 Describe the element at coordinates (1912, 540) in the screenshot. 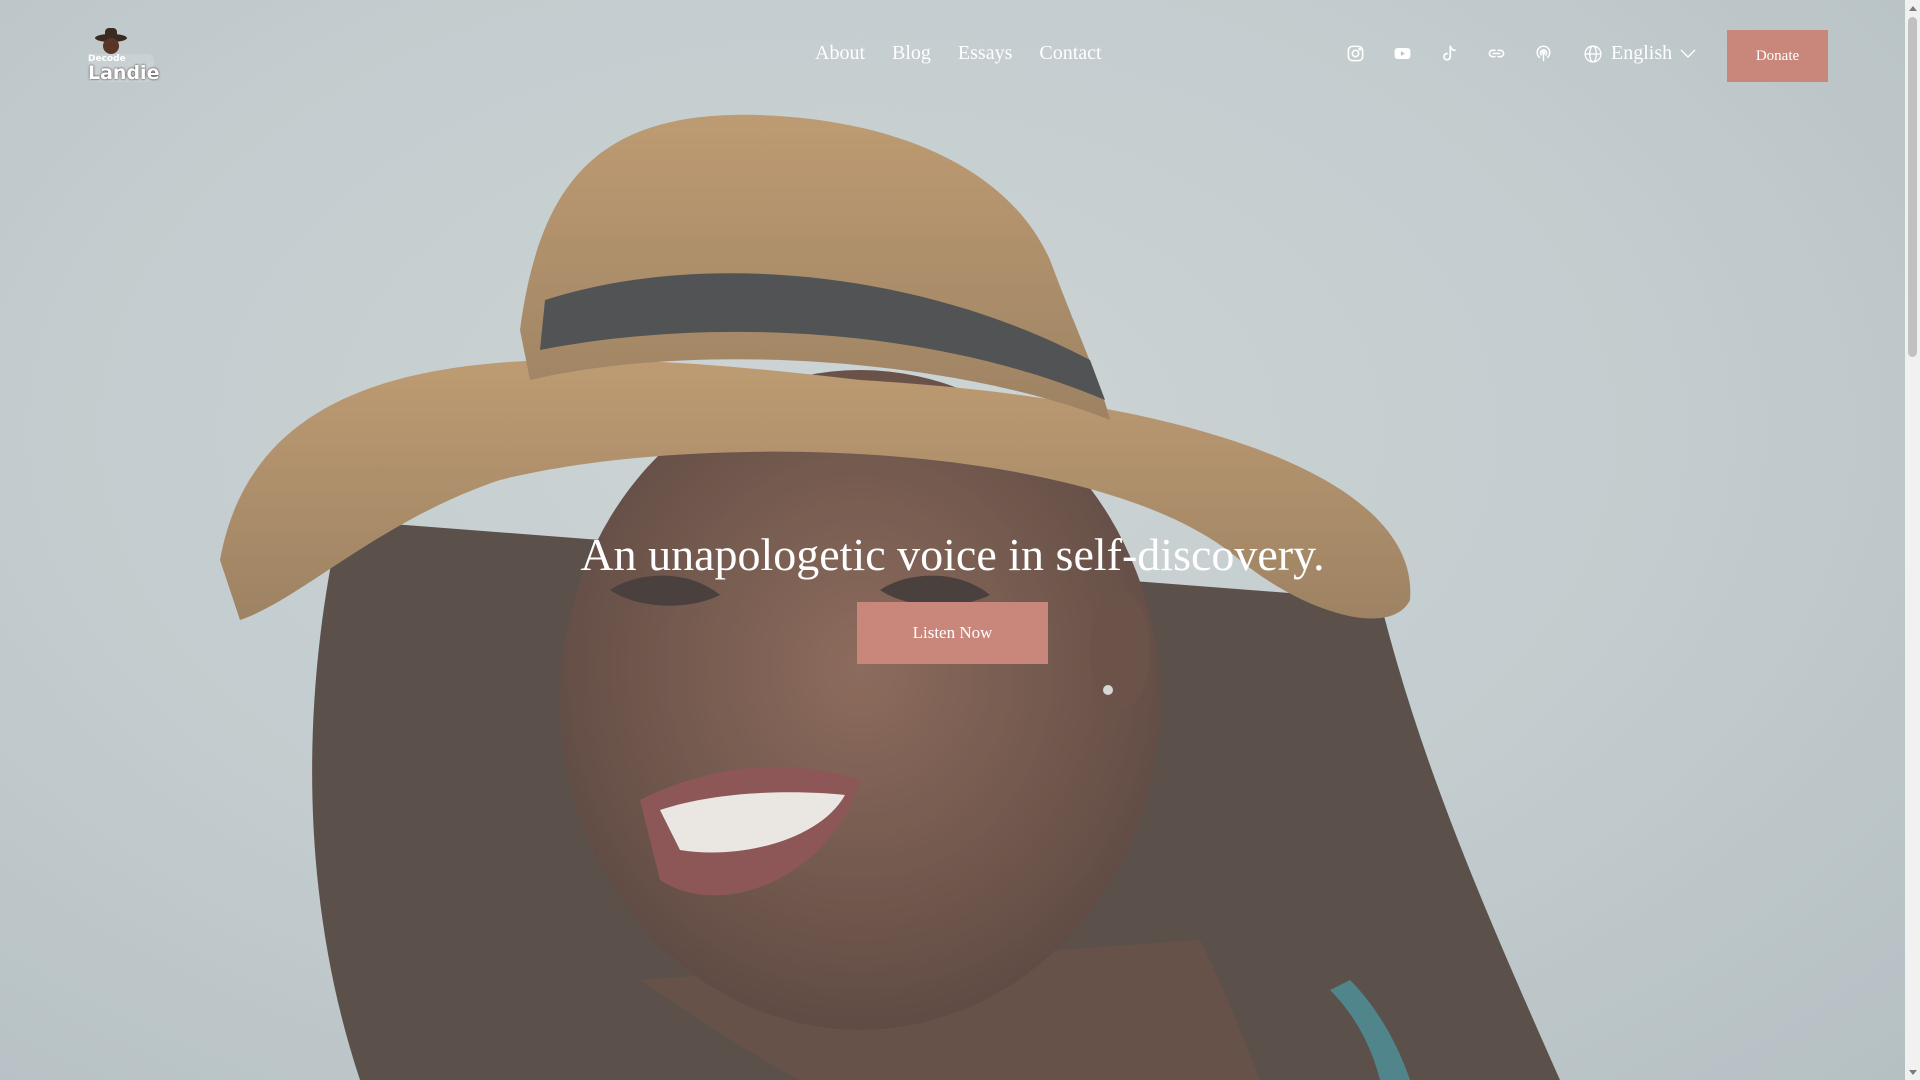

I see `scrollbar` at that location.